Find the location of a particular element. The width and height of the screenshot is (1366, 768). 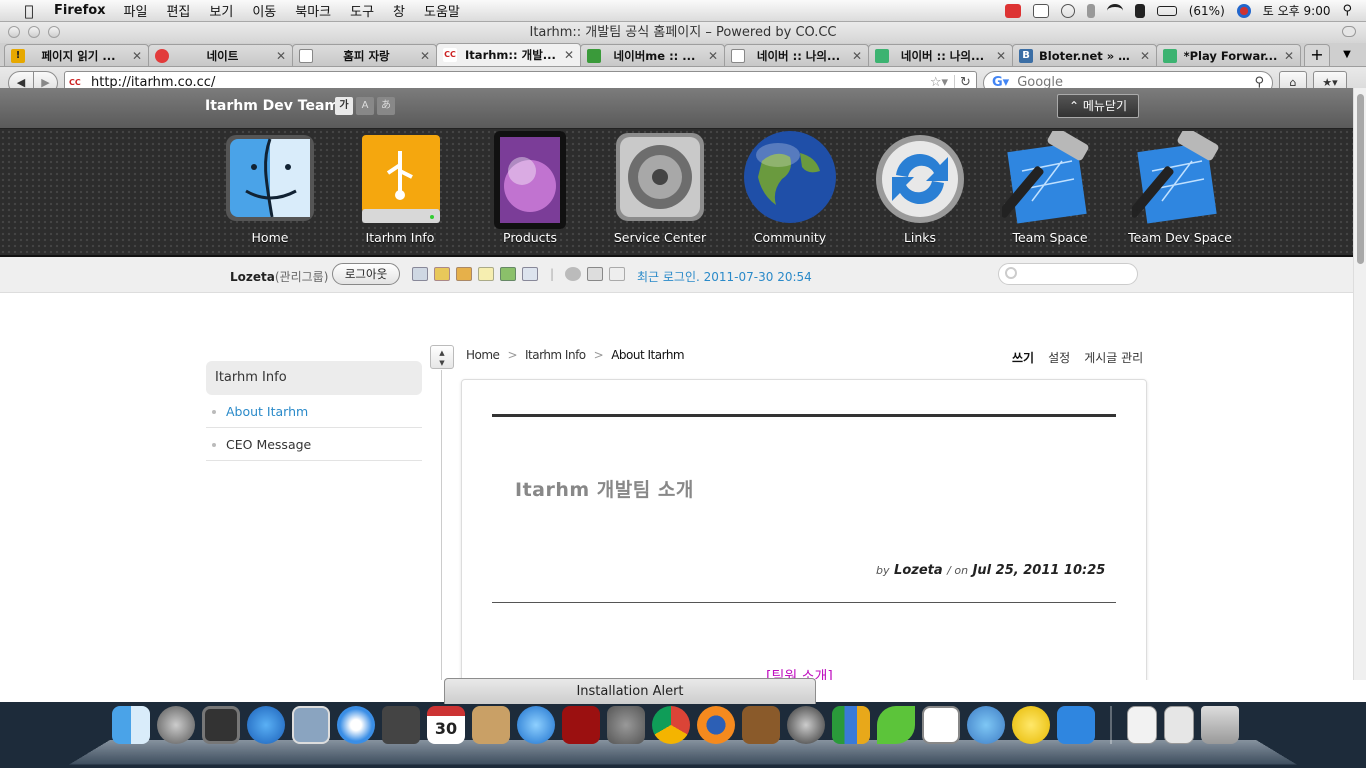

app-store-icon is located at coordinates (266, 725).